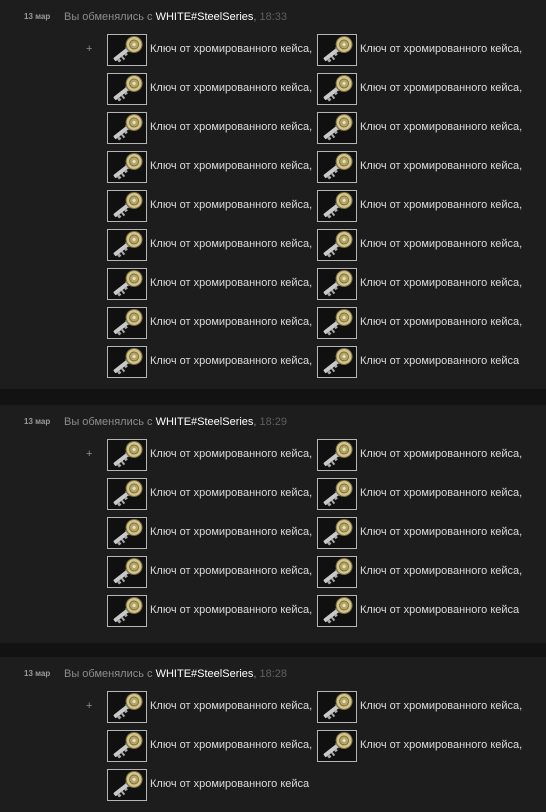  I want to click on trade-description: Вы обменялись с WHITE#SteelSeries, 18:29, so click(175, 422).